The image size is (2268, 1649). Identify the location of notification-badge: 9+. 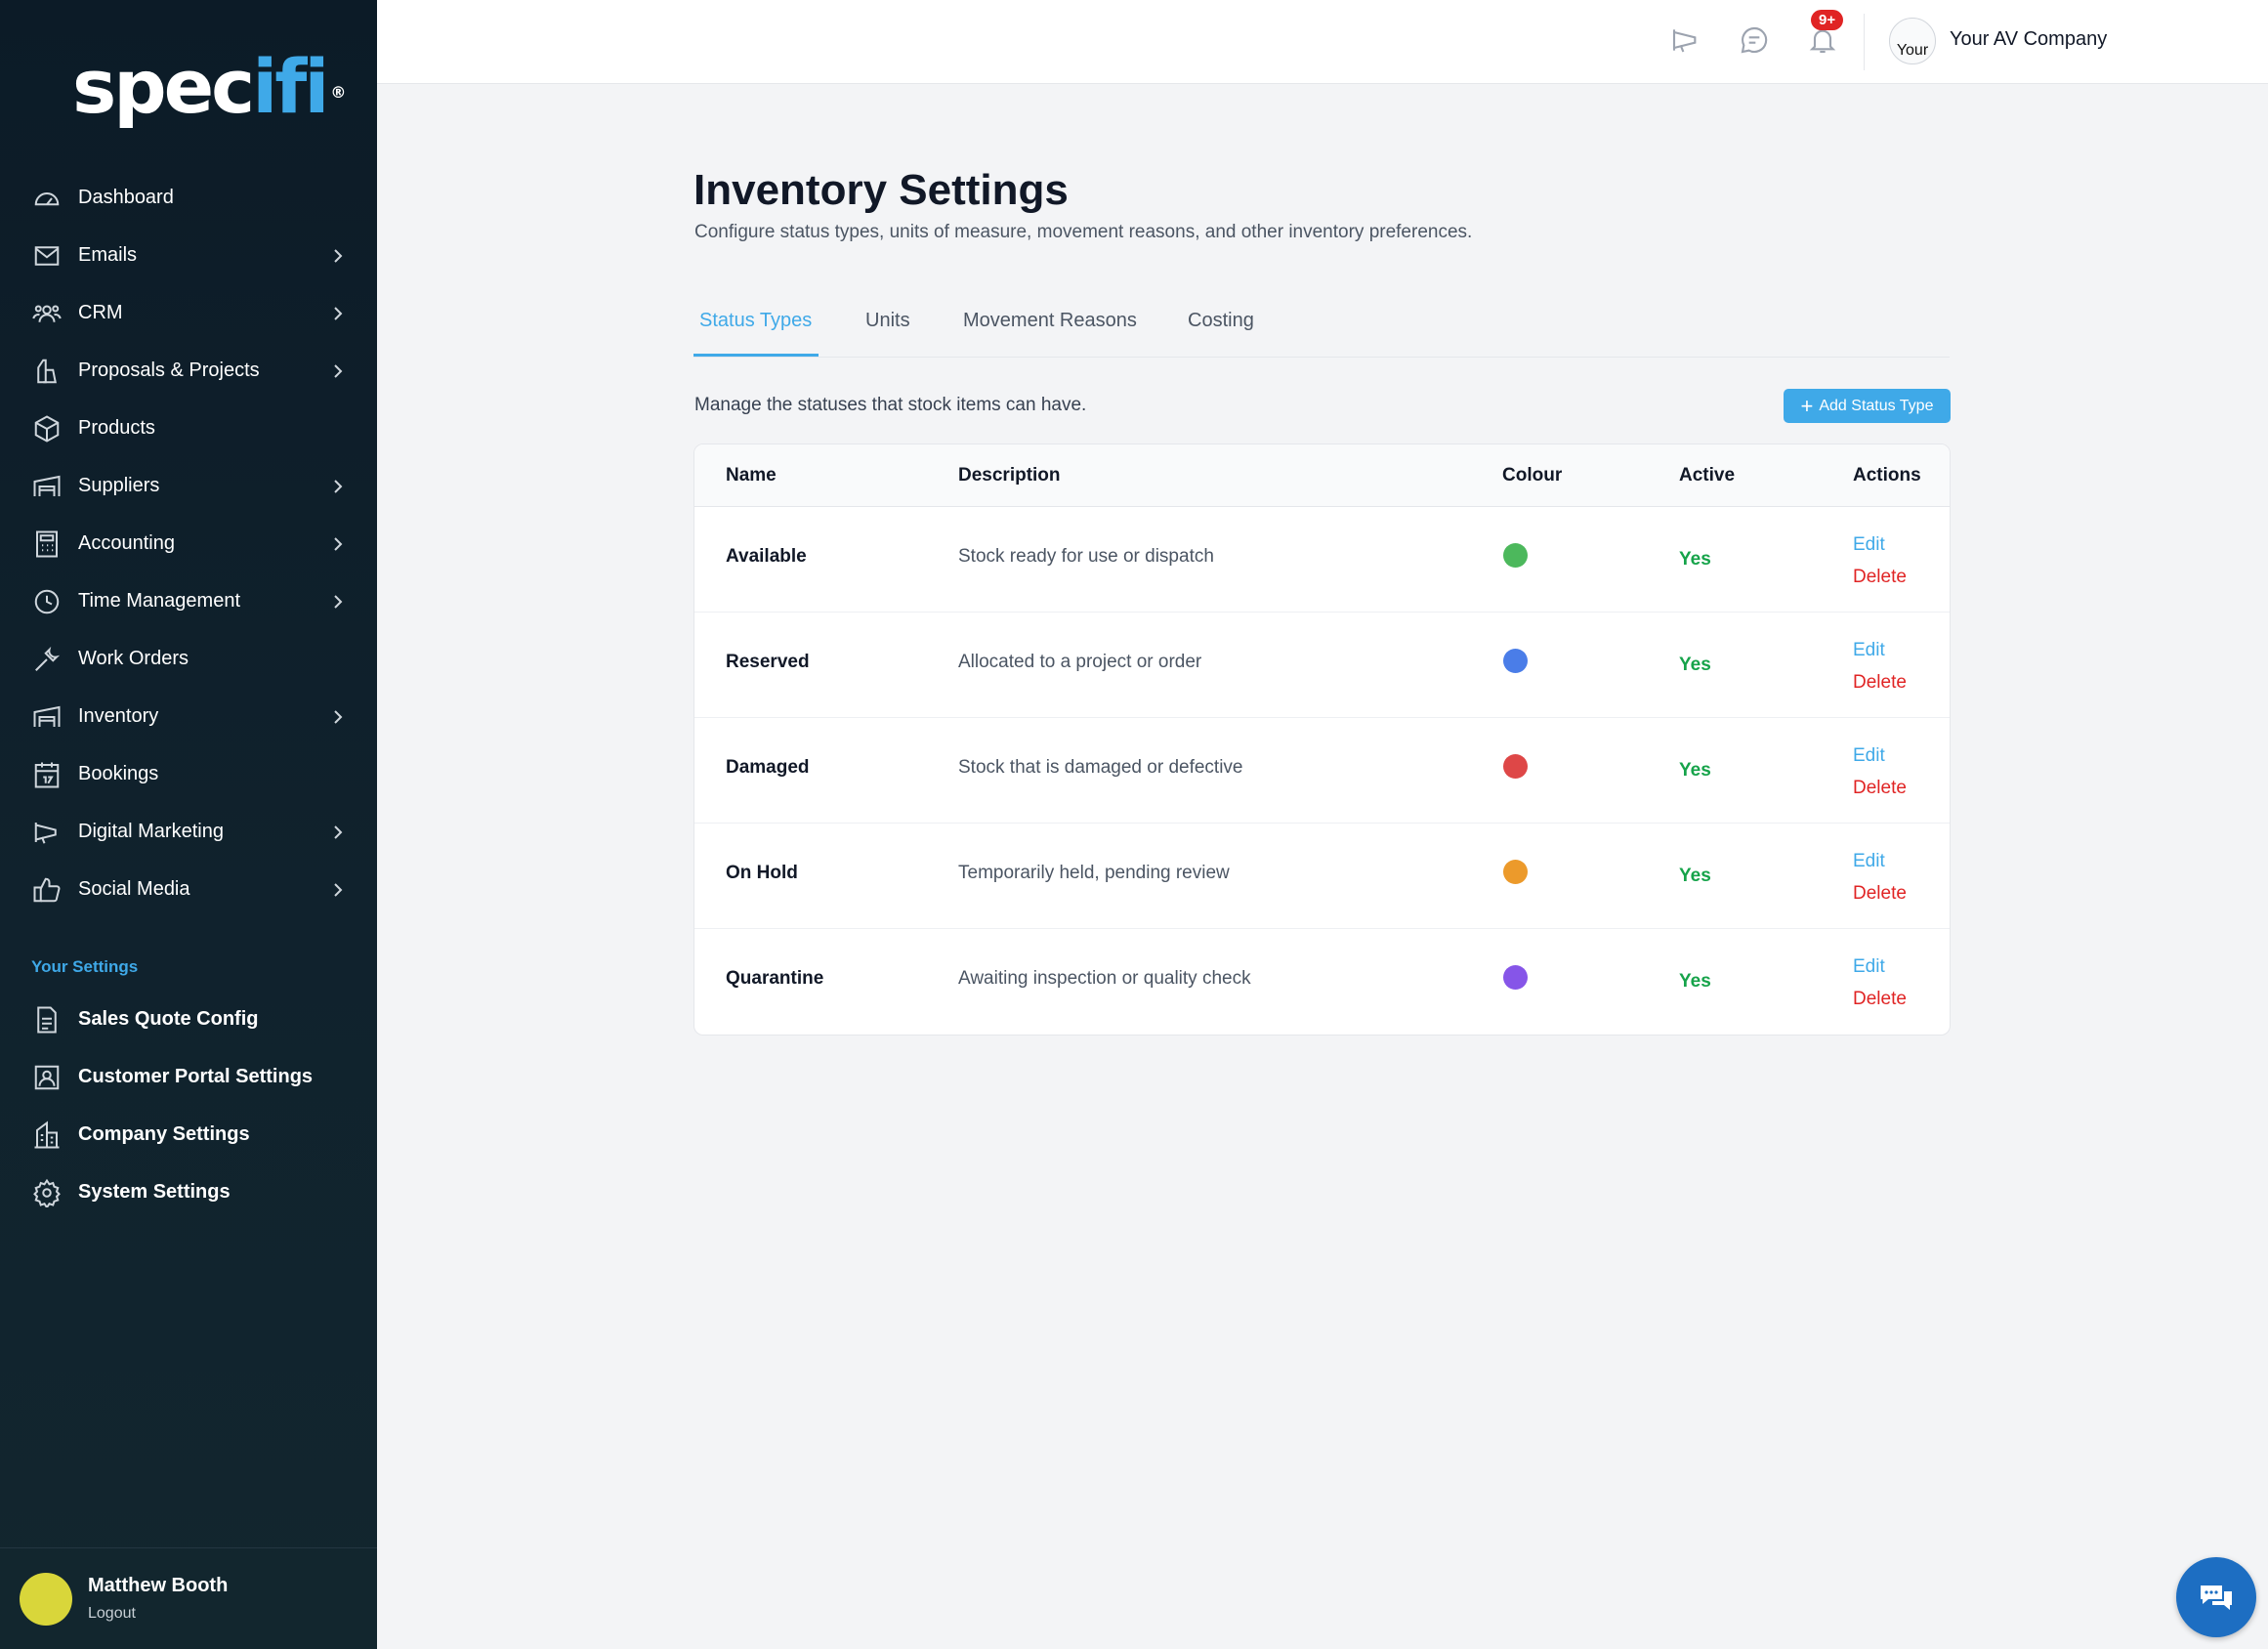
(1827, 20).